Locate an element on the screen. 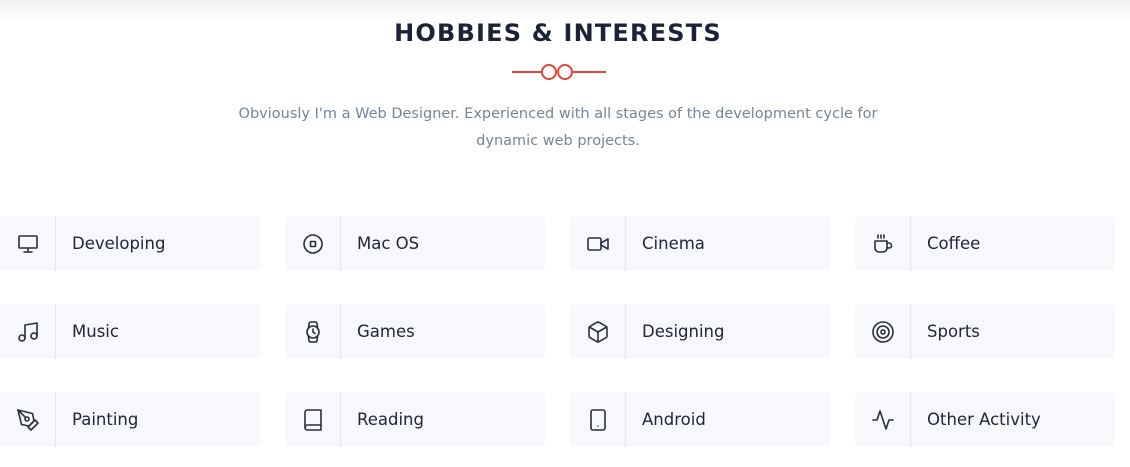 The image size is (1130, 467). music-note-icon is located at coordinates (28, 331).